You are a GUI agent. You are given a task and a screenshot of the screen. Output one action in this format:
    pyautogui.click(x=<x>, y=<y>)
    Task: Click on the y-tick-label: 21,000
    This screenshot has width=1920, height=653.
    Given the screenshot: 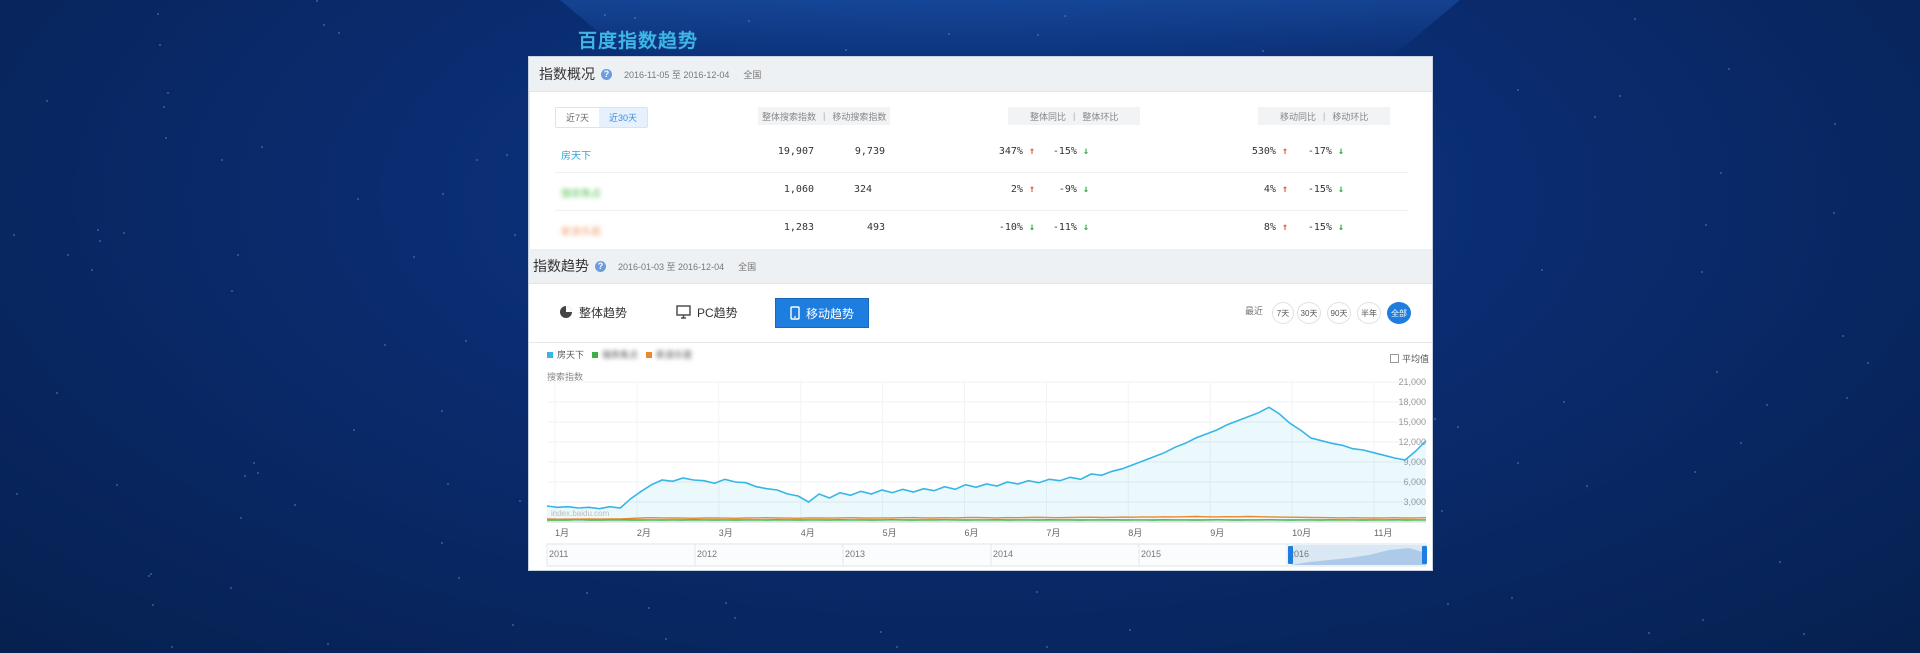 What is the action you would take?
    pyautogui.click(x=1412, y=382)
    